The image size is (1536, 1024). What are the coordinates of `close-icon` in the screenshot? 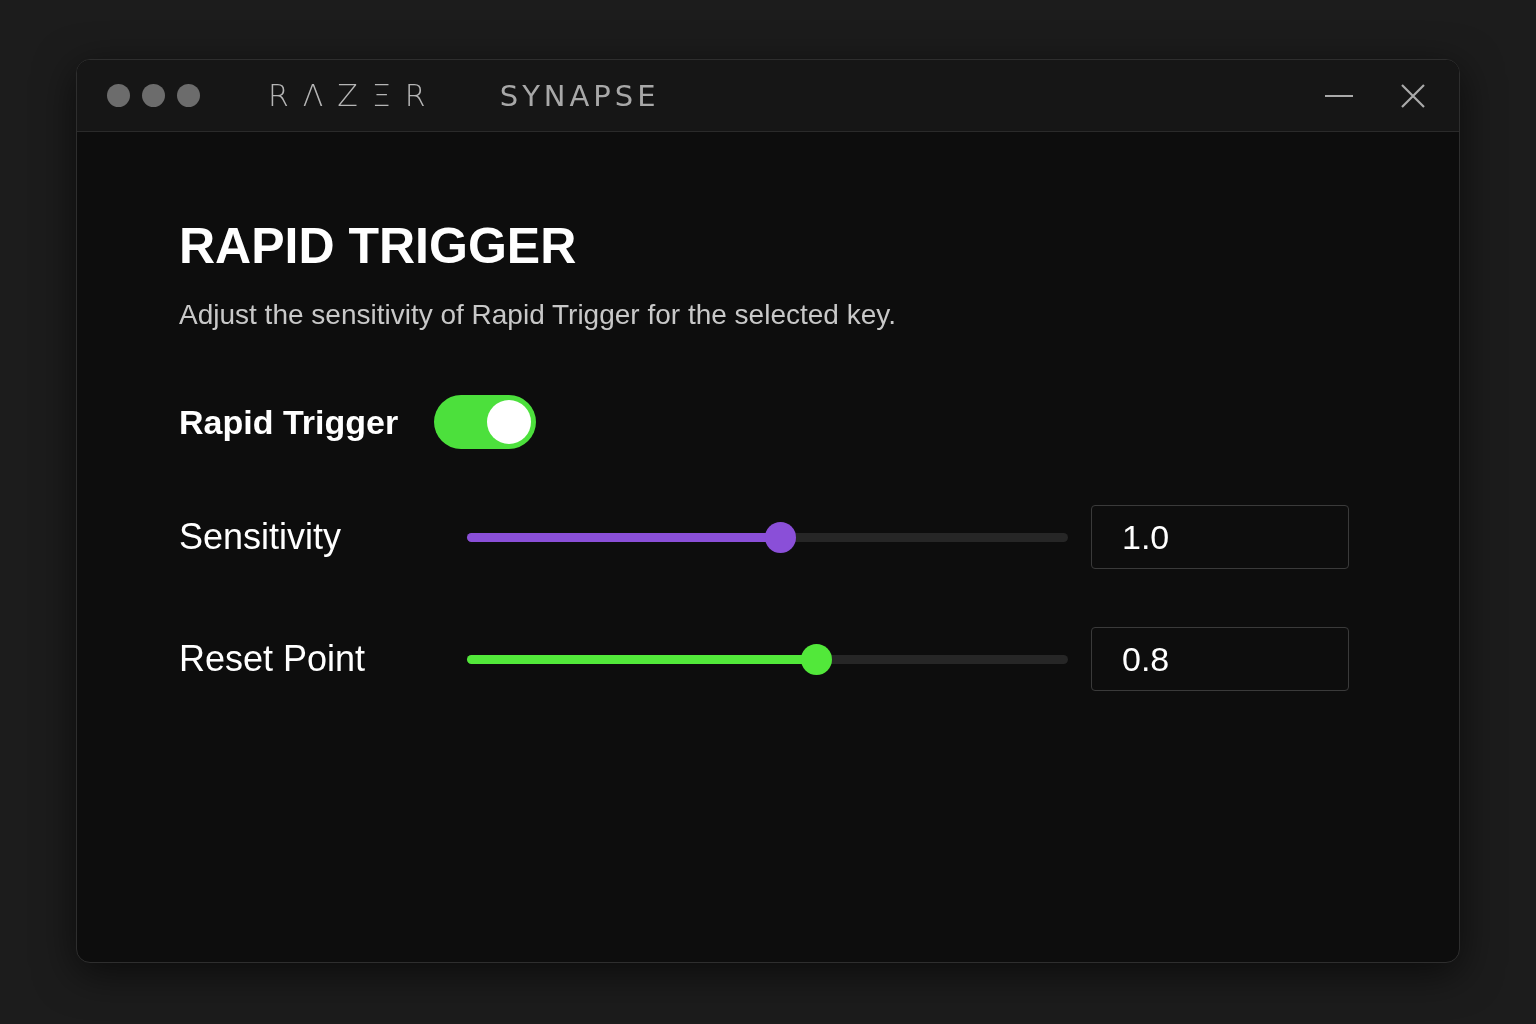 It's located at (1413, 95).